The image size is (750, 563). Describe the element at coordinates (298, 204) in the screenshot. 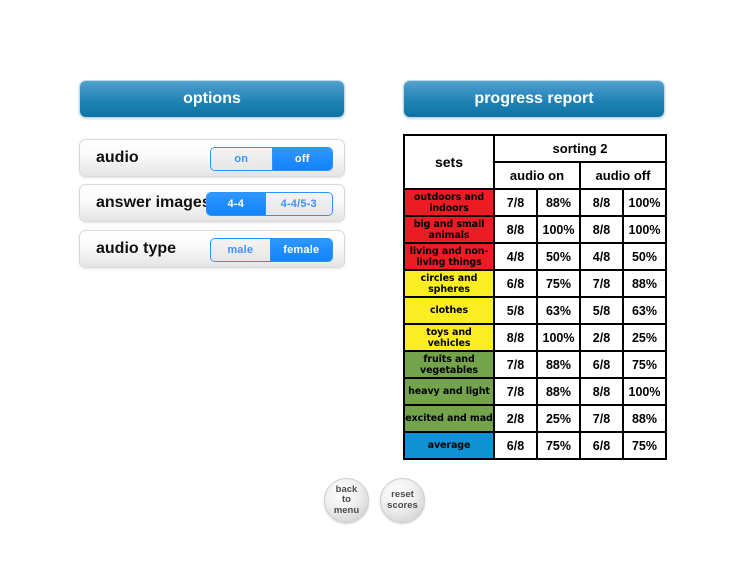

I see `segment-option-answer-images-1: 4-4/5-3` at that location.